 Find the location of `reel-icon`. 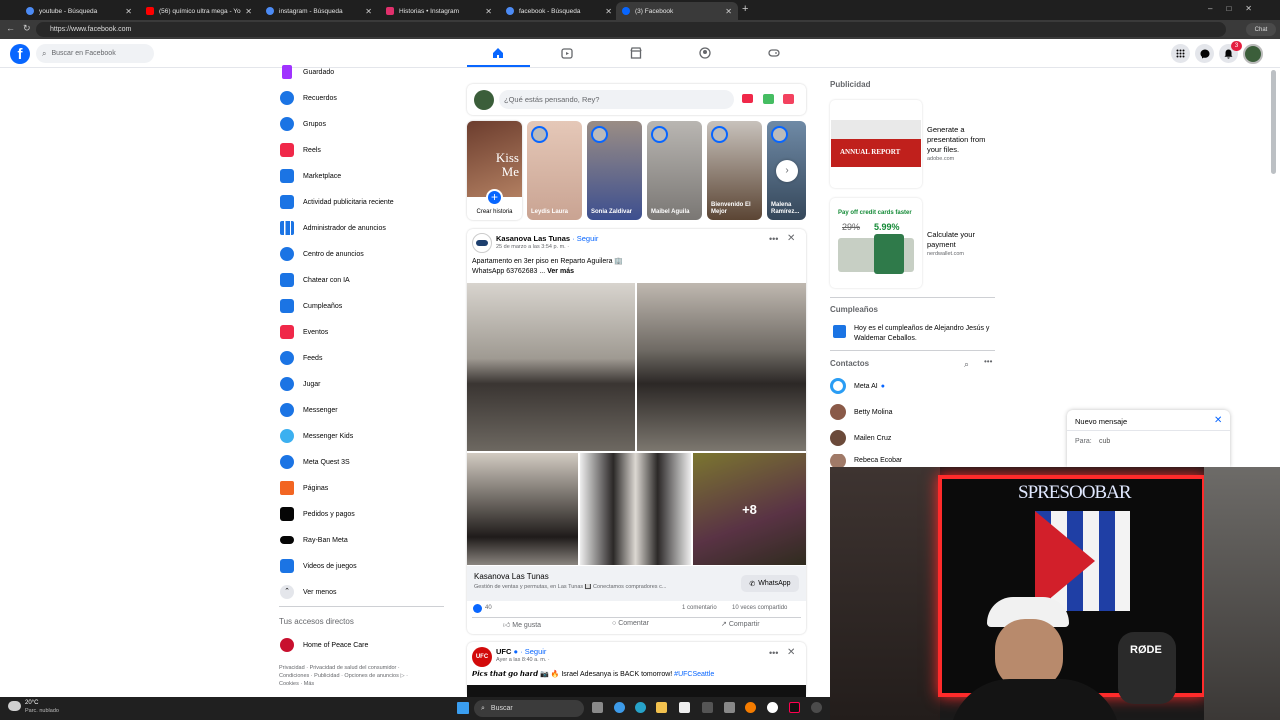

reel-icon is located at coordinates (788, 99).